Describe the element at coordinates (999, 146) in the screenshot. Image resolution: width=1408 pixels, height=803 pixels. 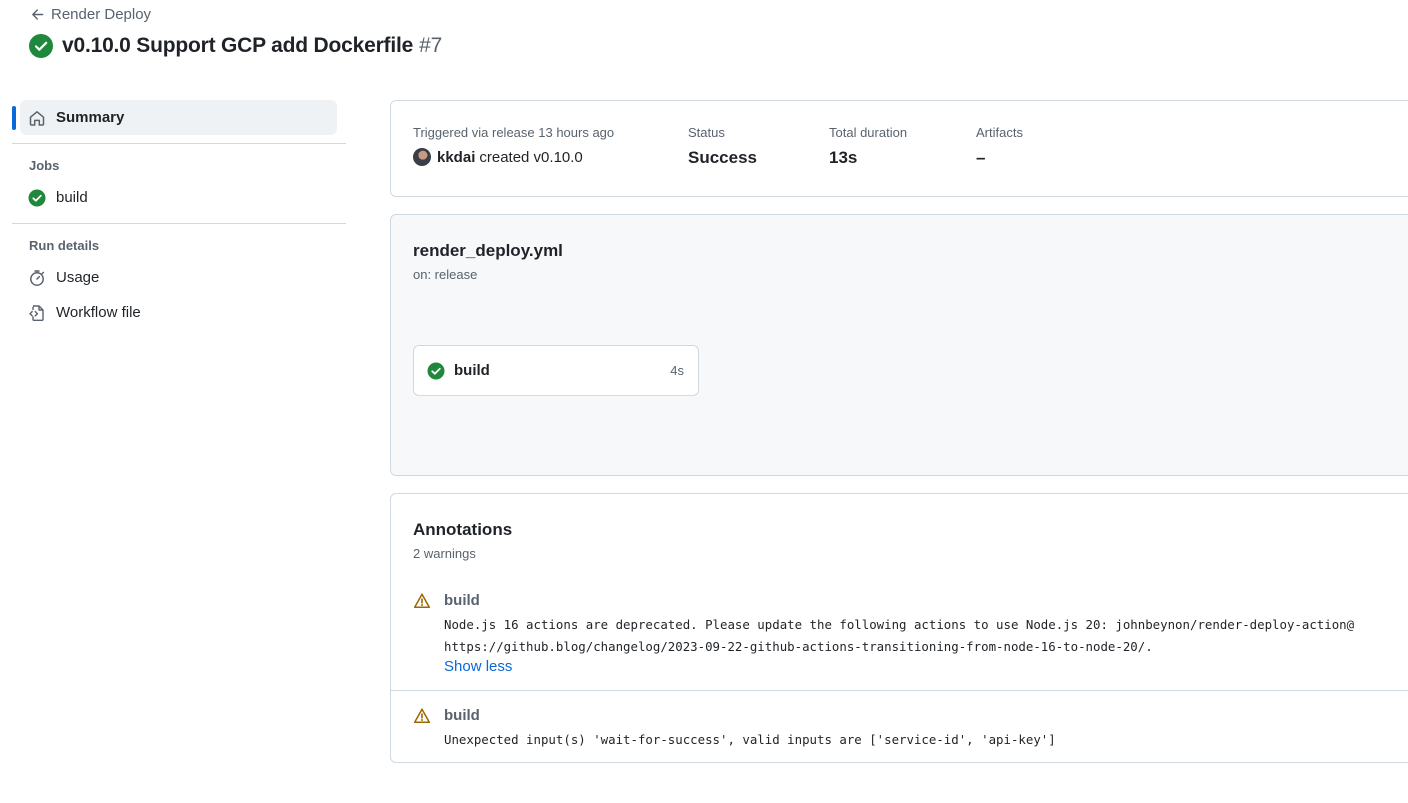
I see `artifacts-info: Artifacts –` at that location.